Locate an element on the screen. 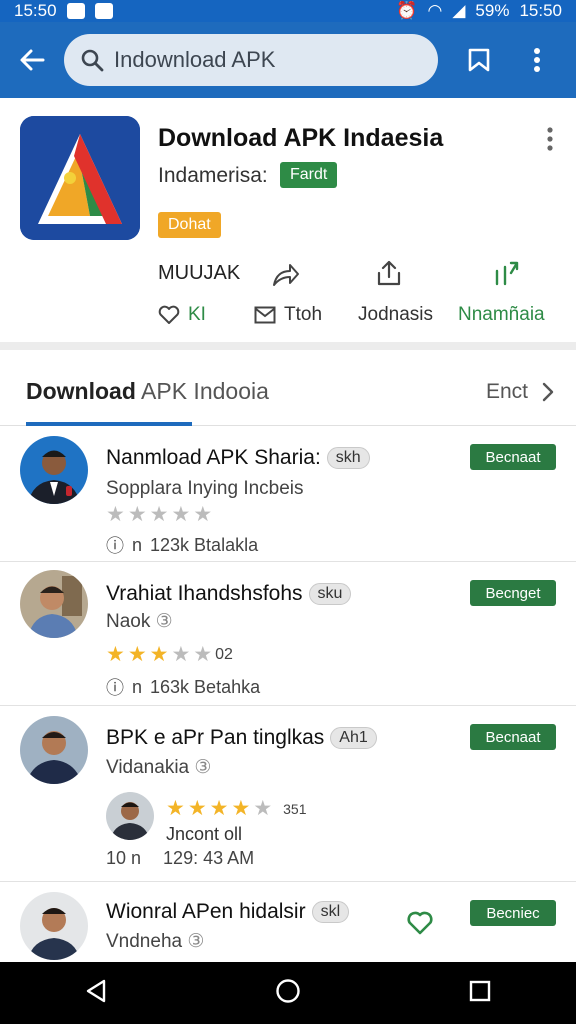 This screenshot has width=576, height=1024. more-vertical-icon is located at coordinates (537, 60).